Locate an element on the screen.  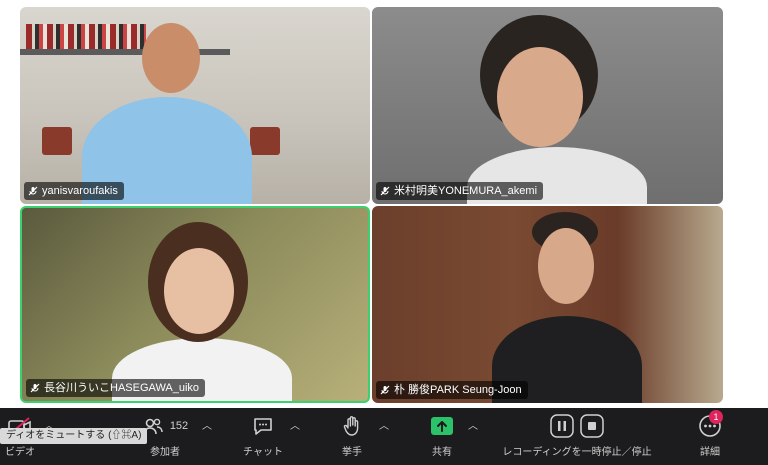
participants-label: 参加者 is located at coordinates (165, 452).